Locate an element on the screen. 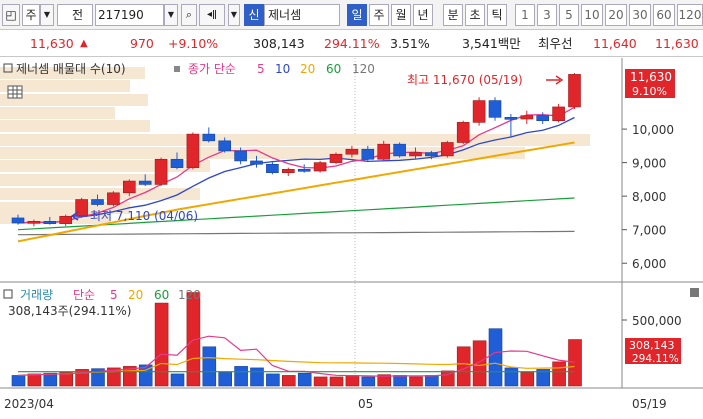 The width and height of the screenshot is (703, 419). ma10-legend: 10 is located at coordinates (282, 69).